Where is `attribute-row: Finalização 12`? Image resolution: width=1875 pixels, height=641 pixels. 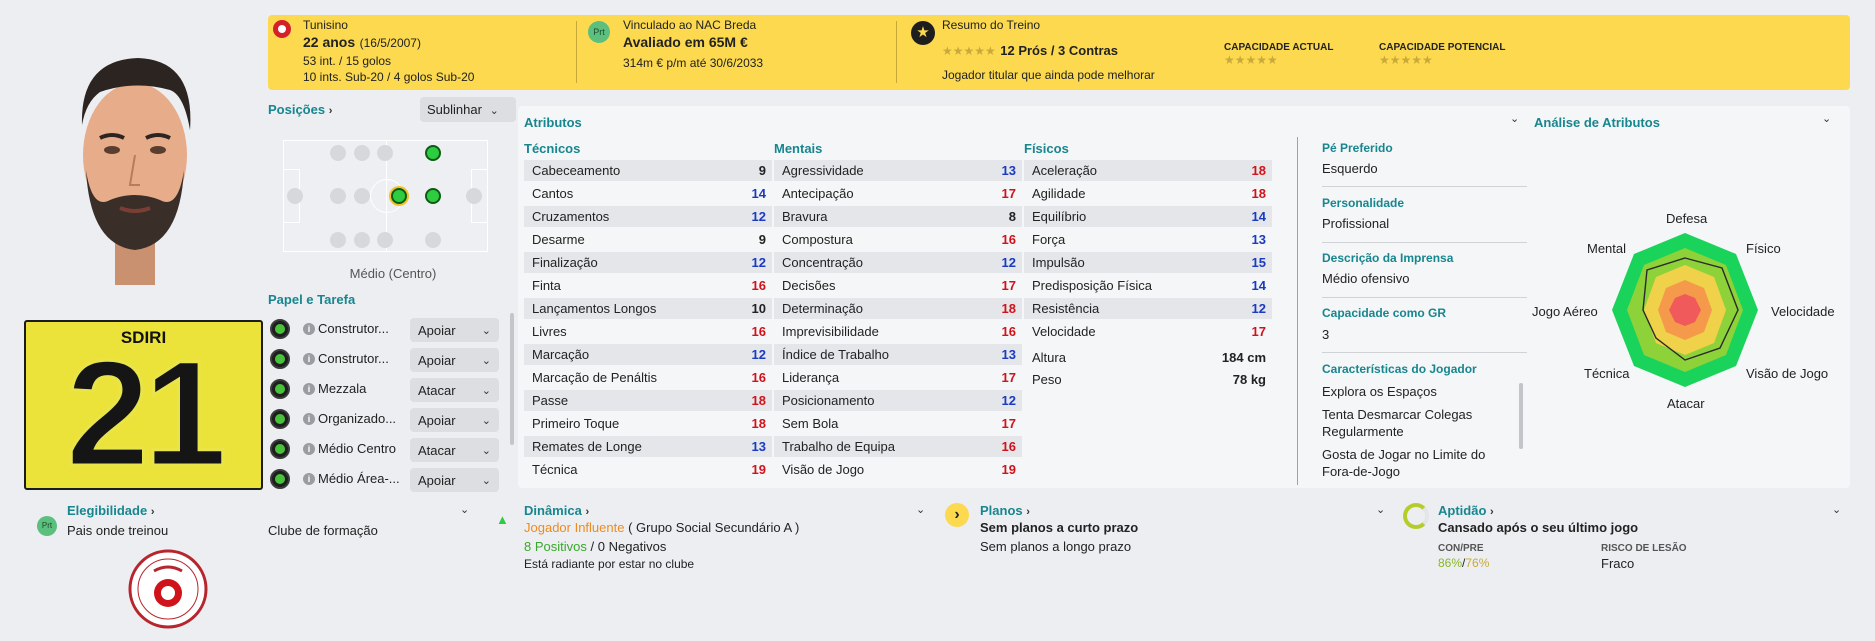
attribute-row: Finalização 12 is located at coordinates (648, 262).